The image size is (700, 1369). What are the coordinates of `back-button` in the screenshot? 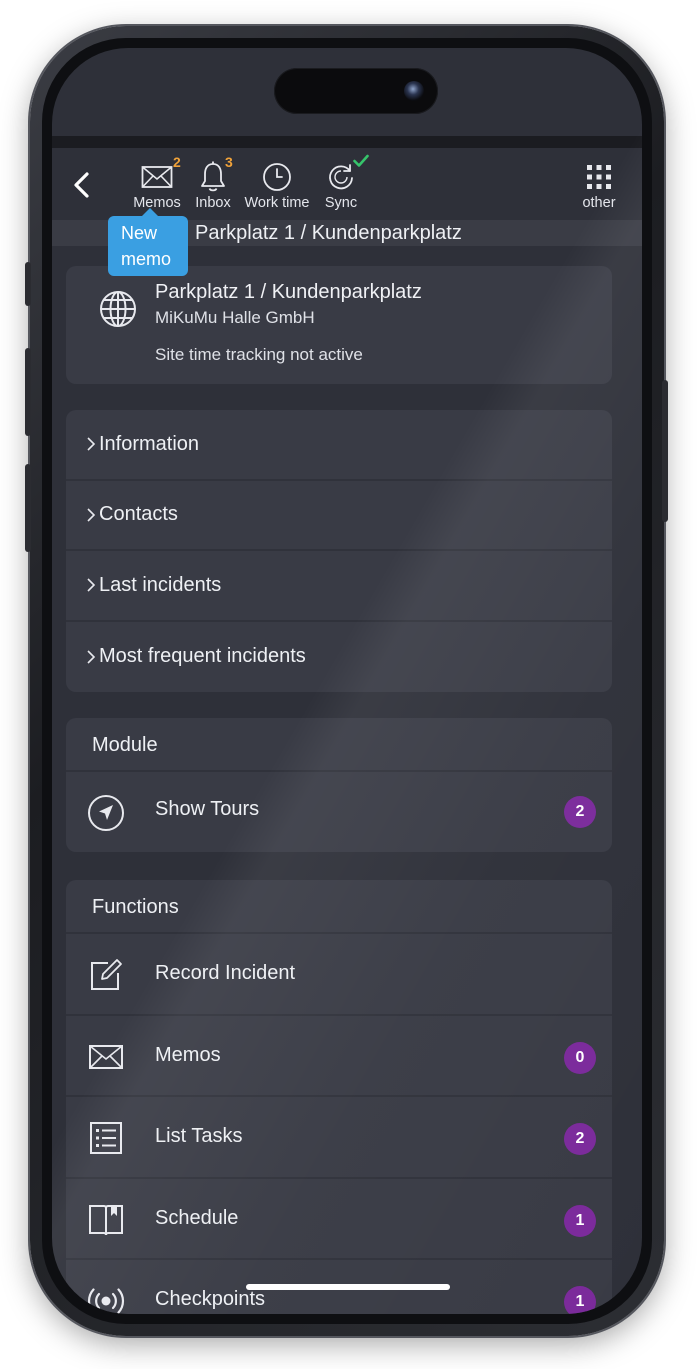 It's located at (83, 185).